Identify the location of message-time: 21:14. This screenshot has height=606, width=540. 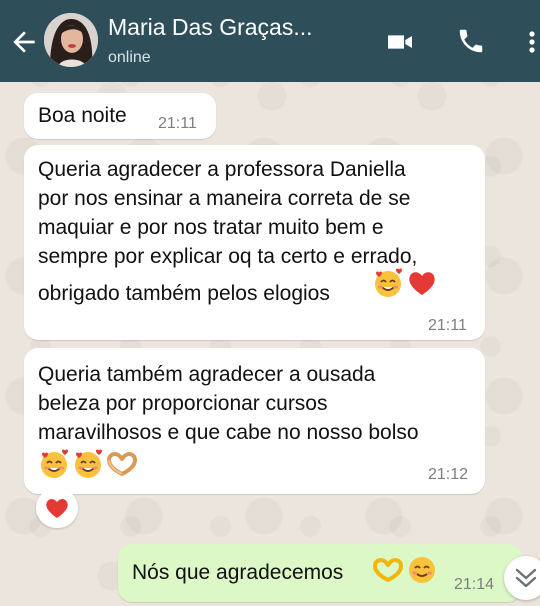
(474, 584).